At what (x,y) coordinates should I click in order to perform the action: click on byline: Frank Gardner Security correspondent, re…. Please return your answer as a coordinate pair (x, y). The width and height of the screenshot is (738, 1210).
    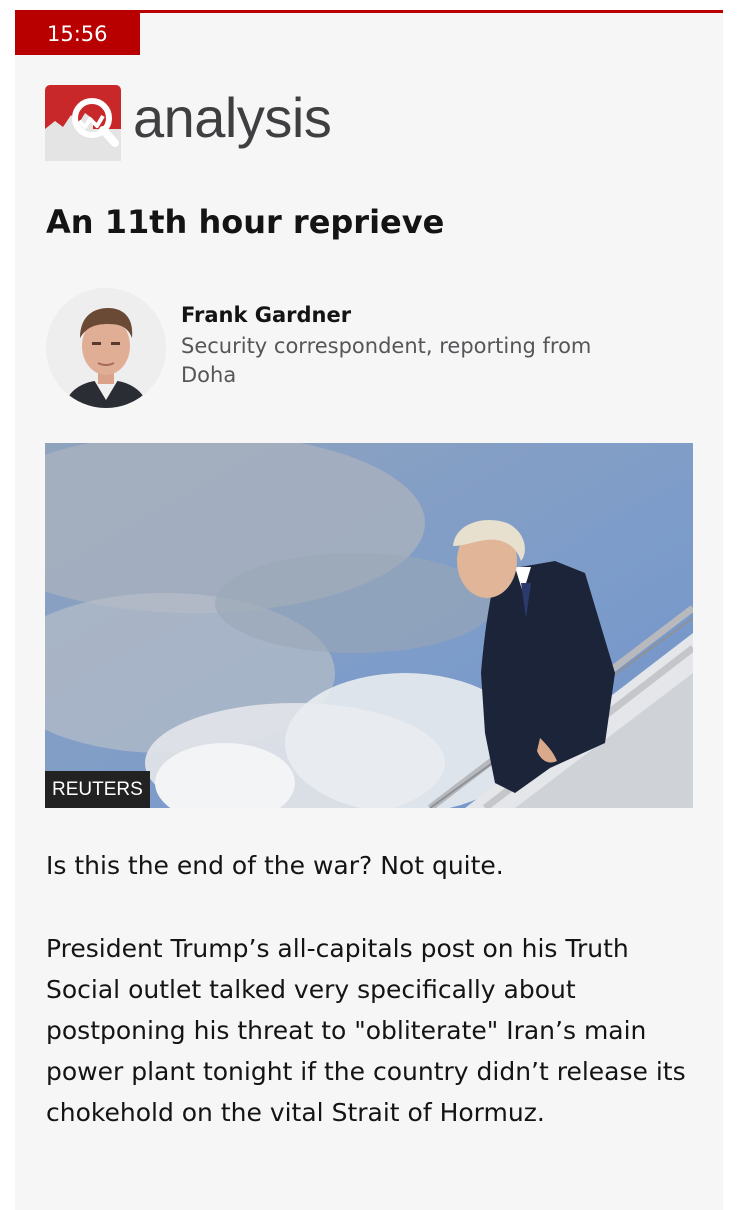
    Looking at the image, I should click on (376, 349).